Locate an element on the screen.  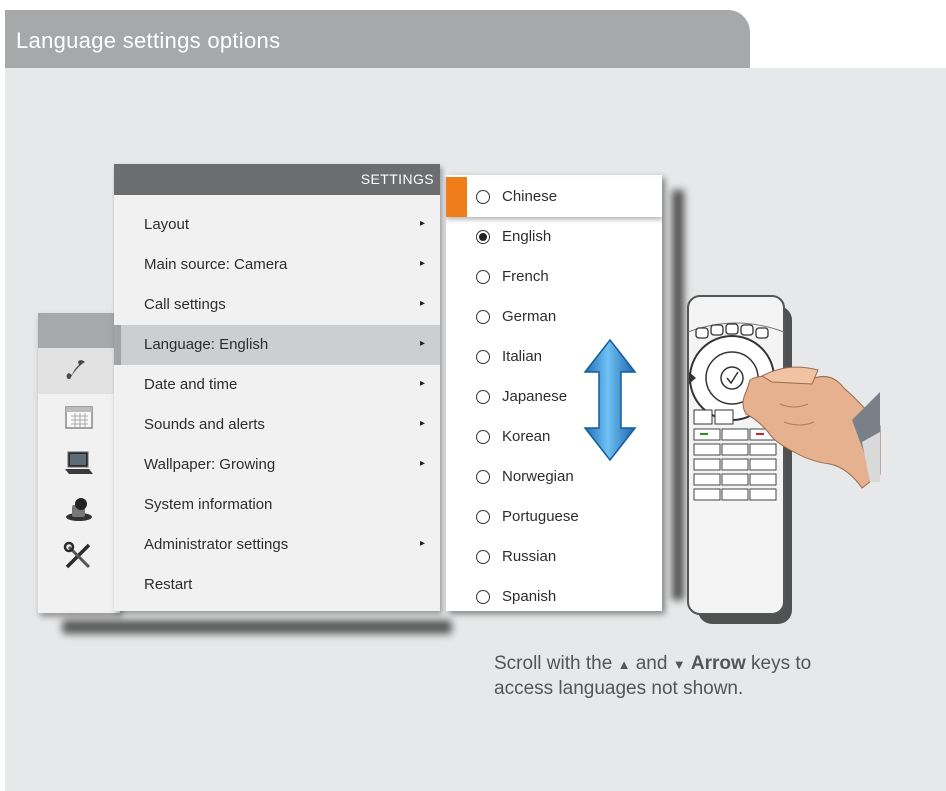
language-label: Russian is located at coordinates (529, 556).